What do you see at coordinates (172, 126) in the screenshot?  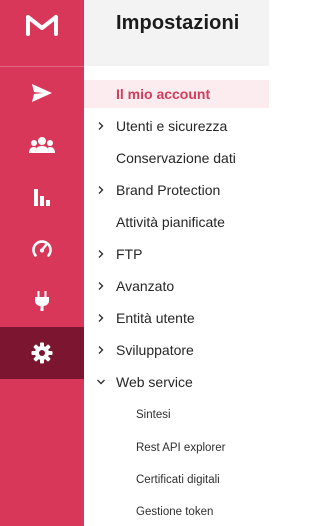 I see `nav-item-label: Utenti e sicurezza` at bounding box center [172, 126].